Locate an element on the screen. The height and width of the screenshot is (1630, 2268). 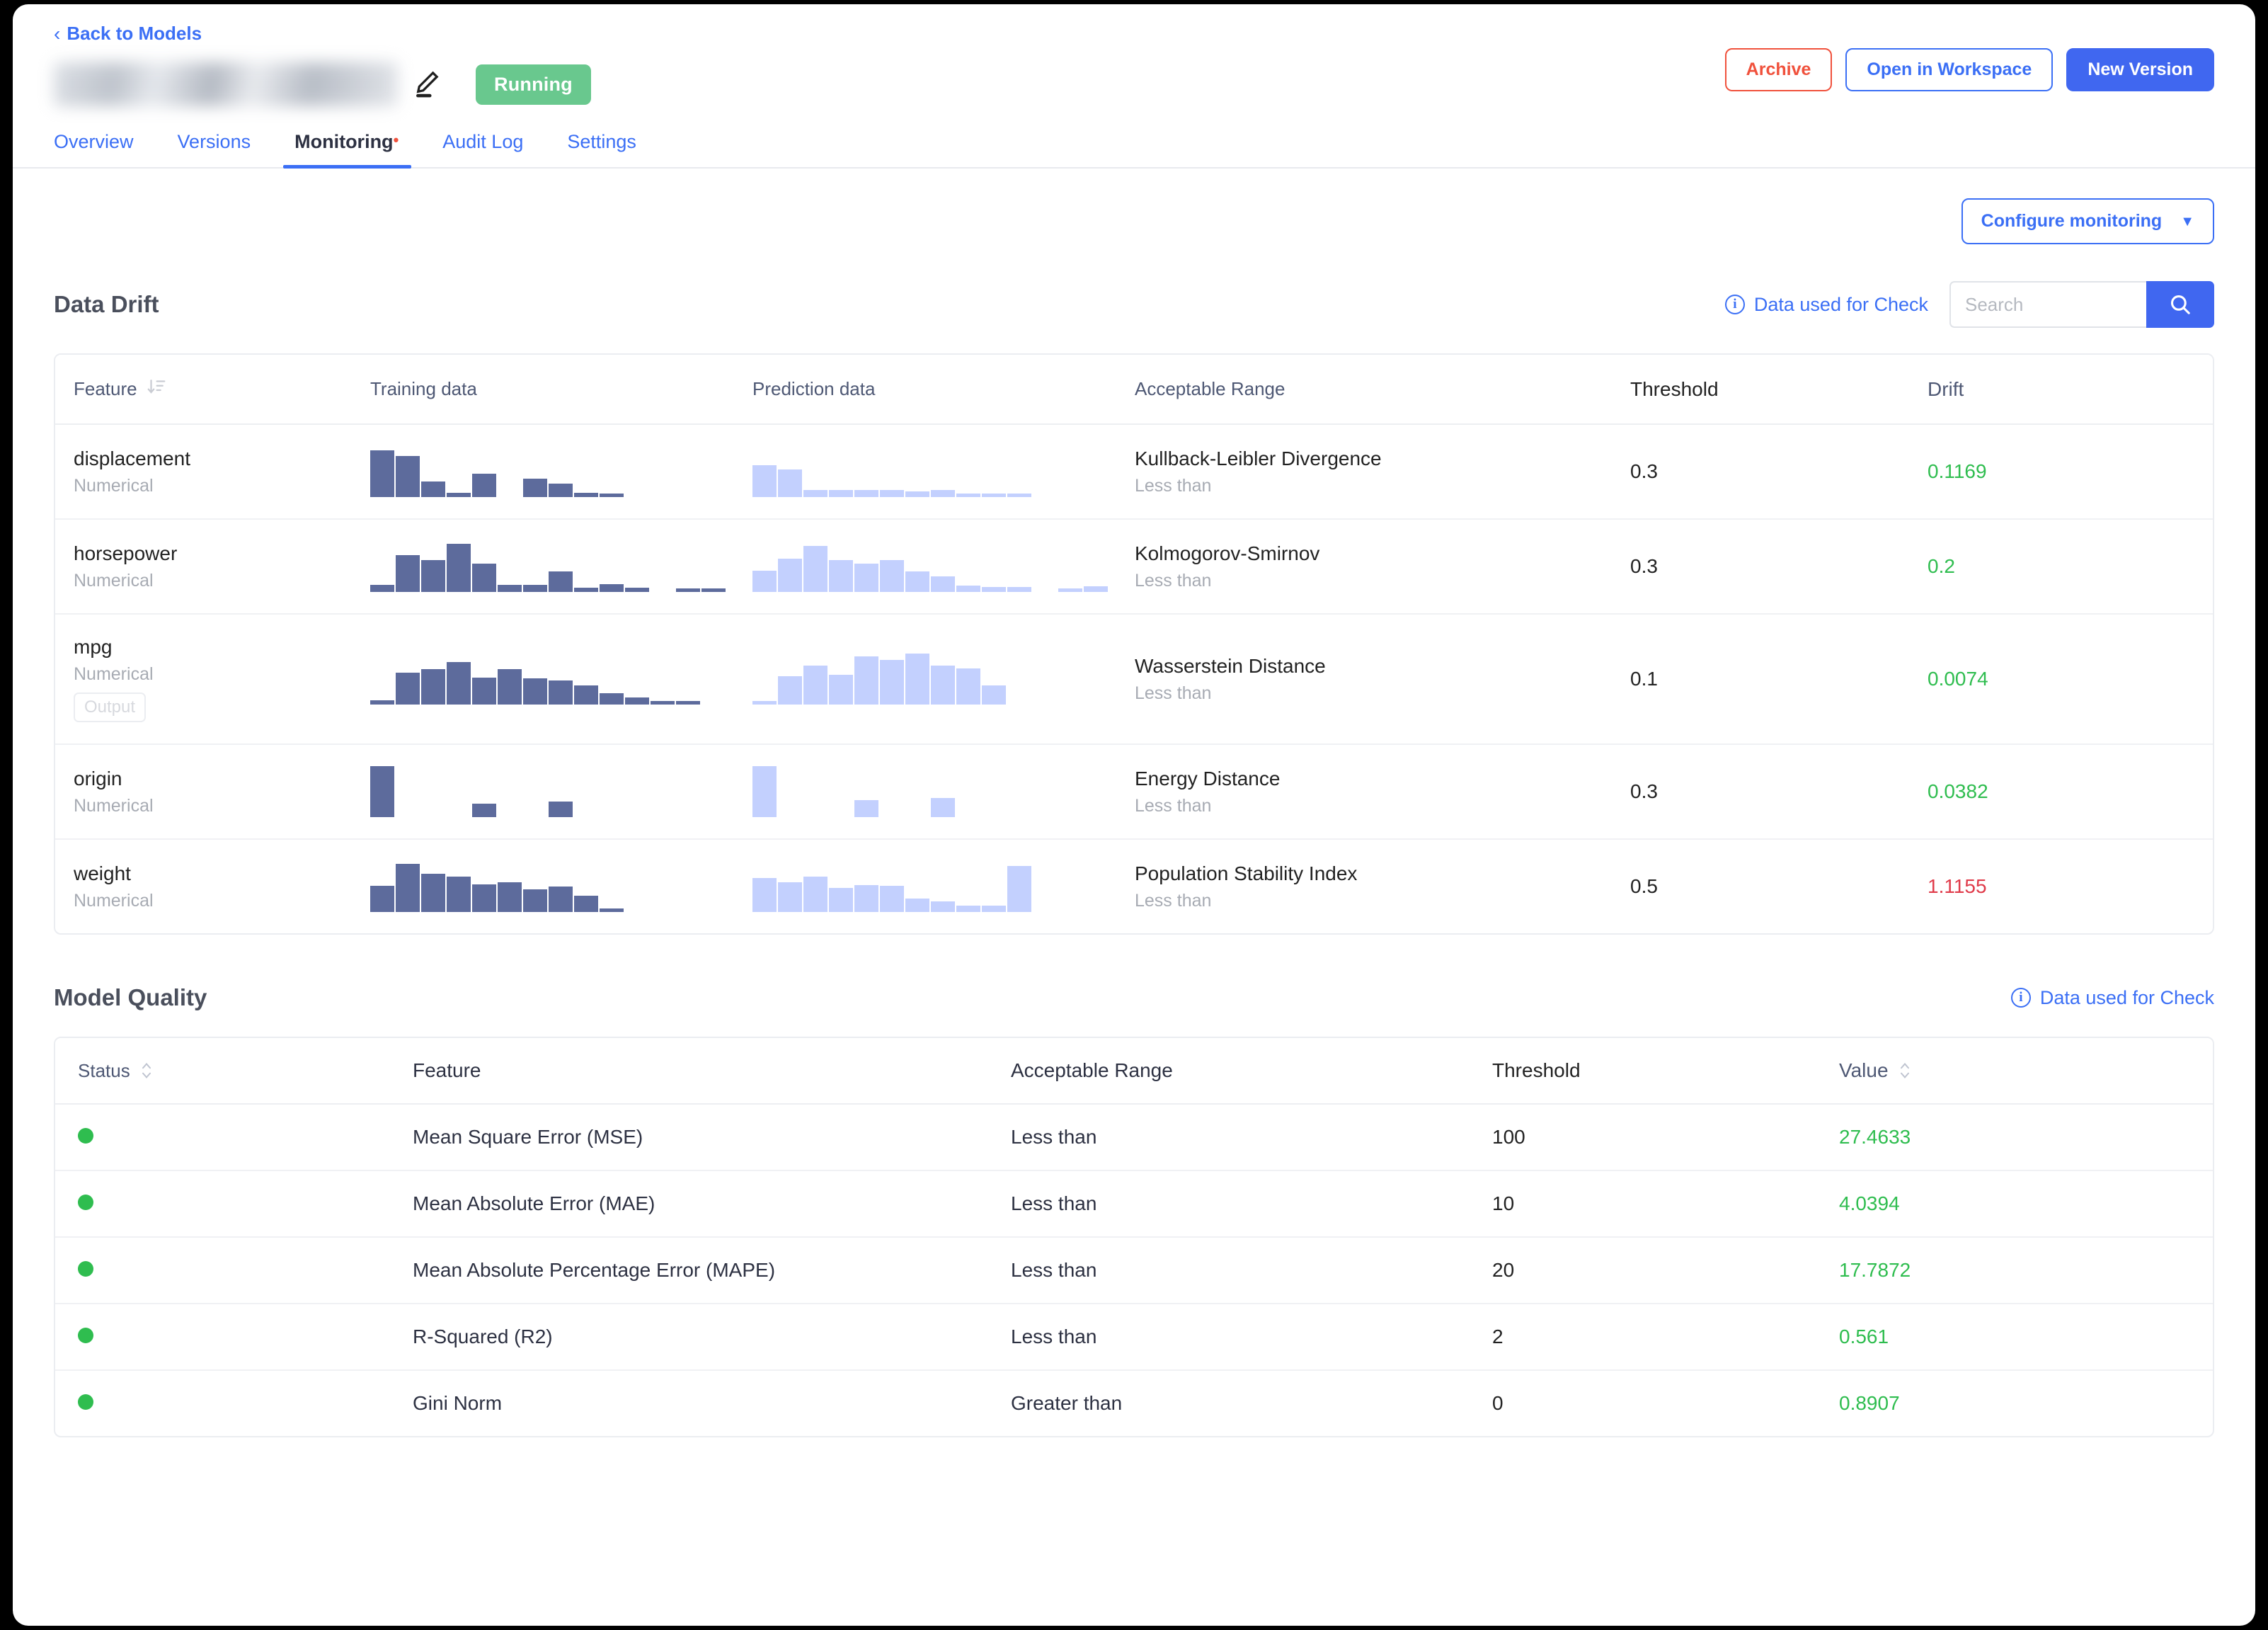
chevron-down-icon: ▼ is located at coordinates (2187, 221).